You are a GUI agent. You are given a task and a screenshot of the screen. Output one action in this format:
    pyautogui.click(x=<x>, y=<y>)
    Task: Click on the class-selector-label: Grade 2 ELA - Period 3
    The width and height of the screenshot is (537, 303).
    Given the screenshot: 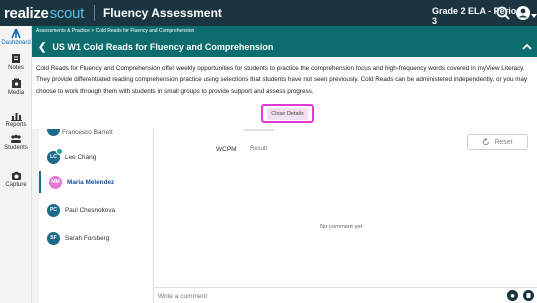 What is the action you would take?
    pyautogui.click(x=477, y=16)
    